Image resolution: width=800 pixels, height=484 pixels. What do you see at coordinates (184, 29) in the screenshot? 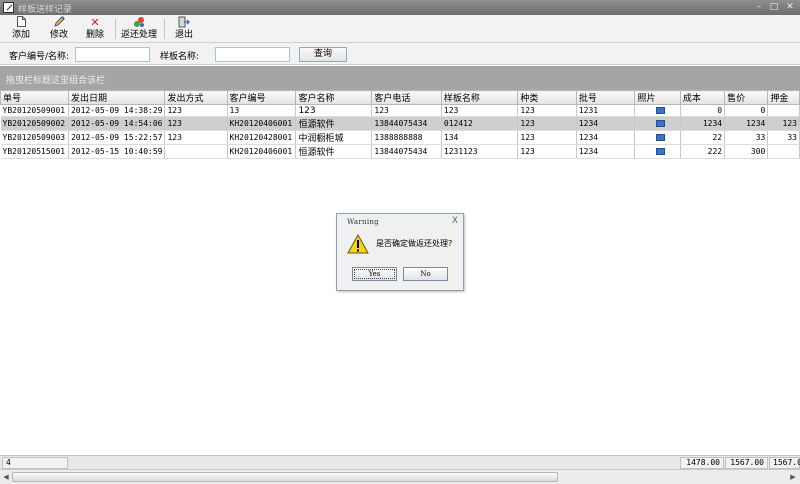
I see `exit-button: 退出` at bounding box center [184, 29].